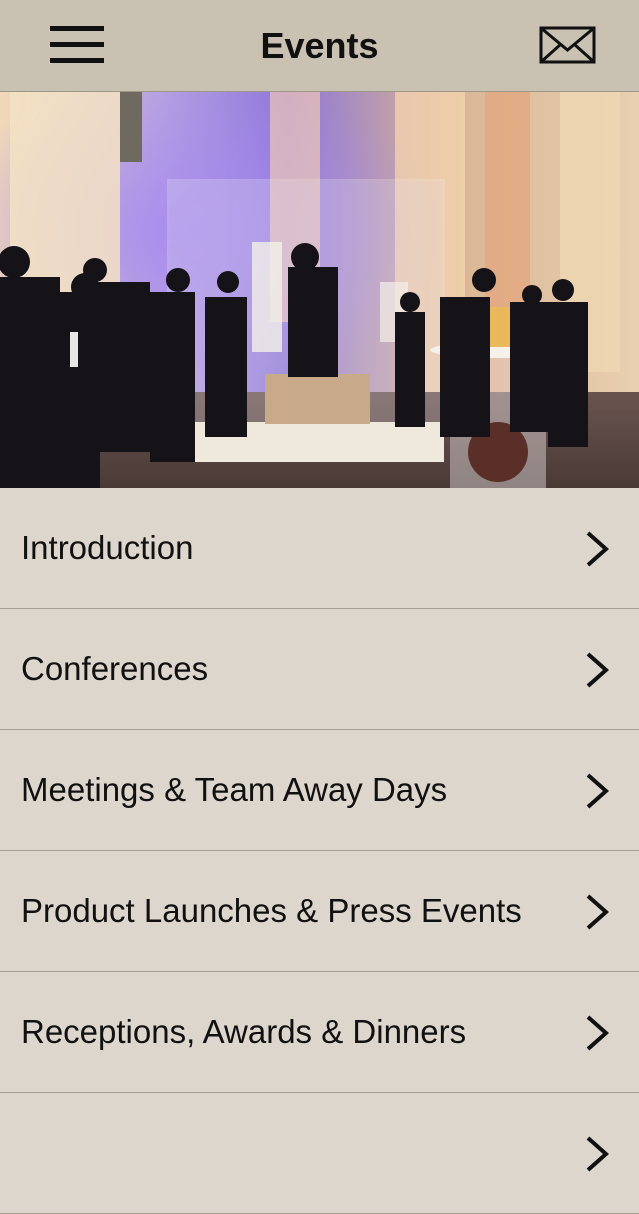 The width and height of the screenshot is (639, 1214). What do you see at coordinates (115, 668) in the screenshot?
I see `list-item-label: Conferences` at bounding box center [115, 668].